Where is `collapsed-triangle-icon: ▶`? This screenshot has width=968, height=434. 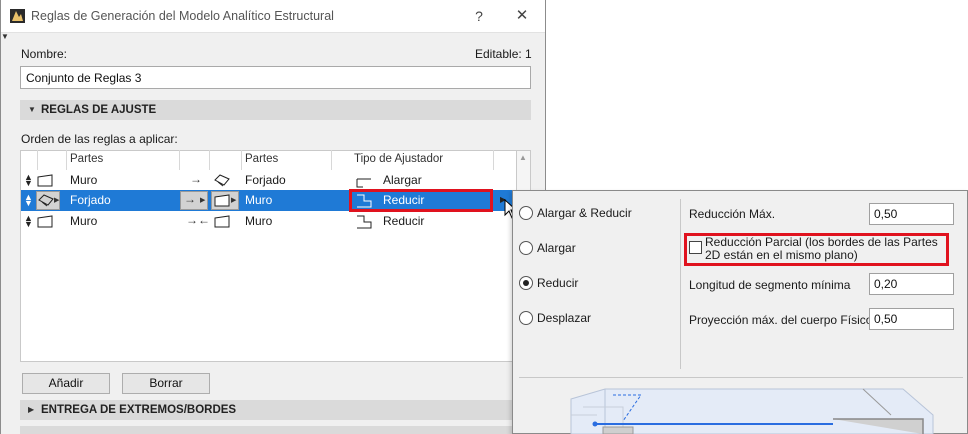
collapsed-triangle-icon: ▶ is located at coordinates (31, 409).